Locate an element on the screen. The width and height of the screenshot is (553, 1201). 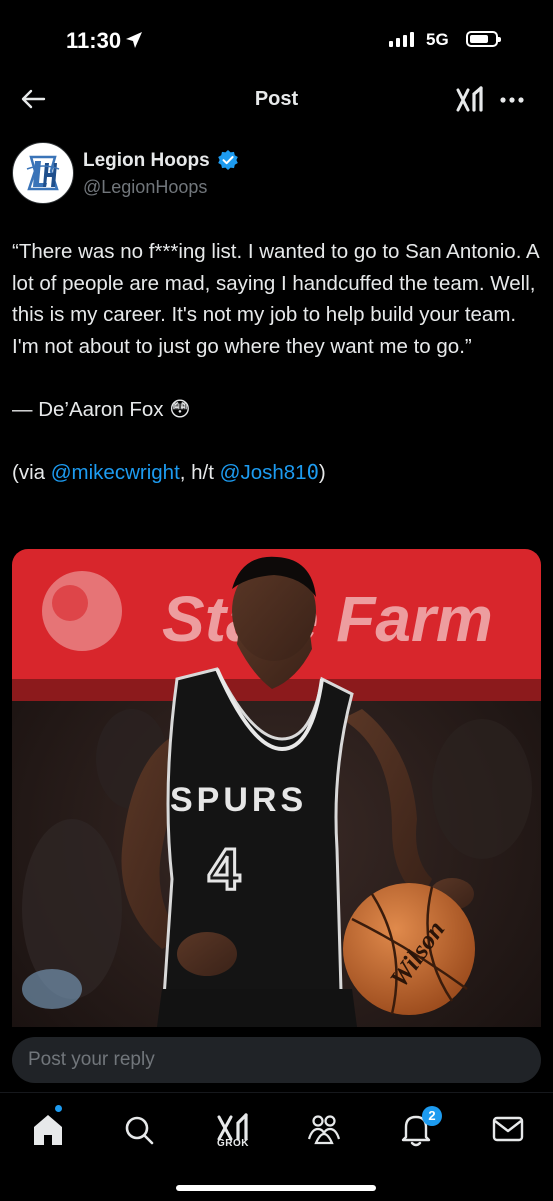
banner-text: State Farm is located at coordinates (327, 619).